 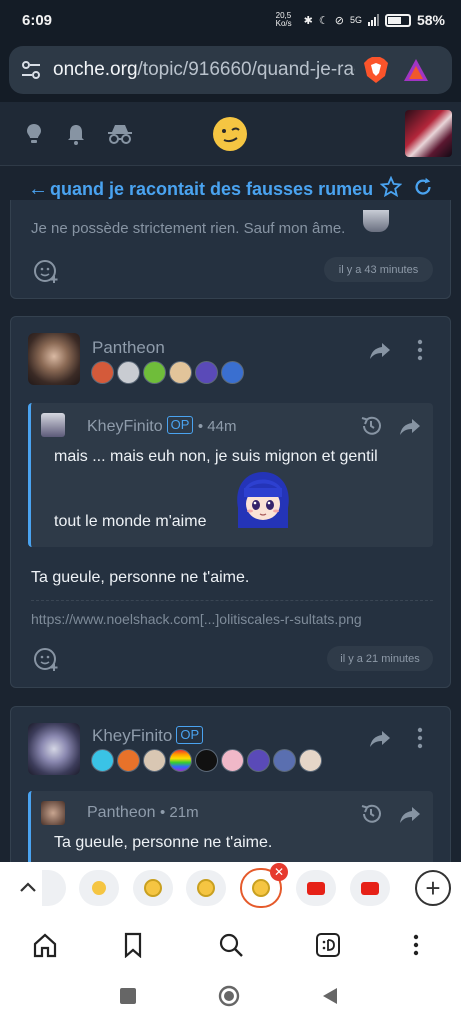 What do you see at coordinates (283, 19) in the screenshot?
I see `network-speed: 20,5 Ko/s` at bounding box center [283, 19].